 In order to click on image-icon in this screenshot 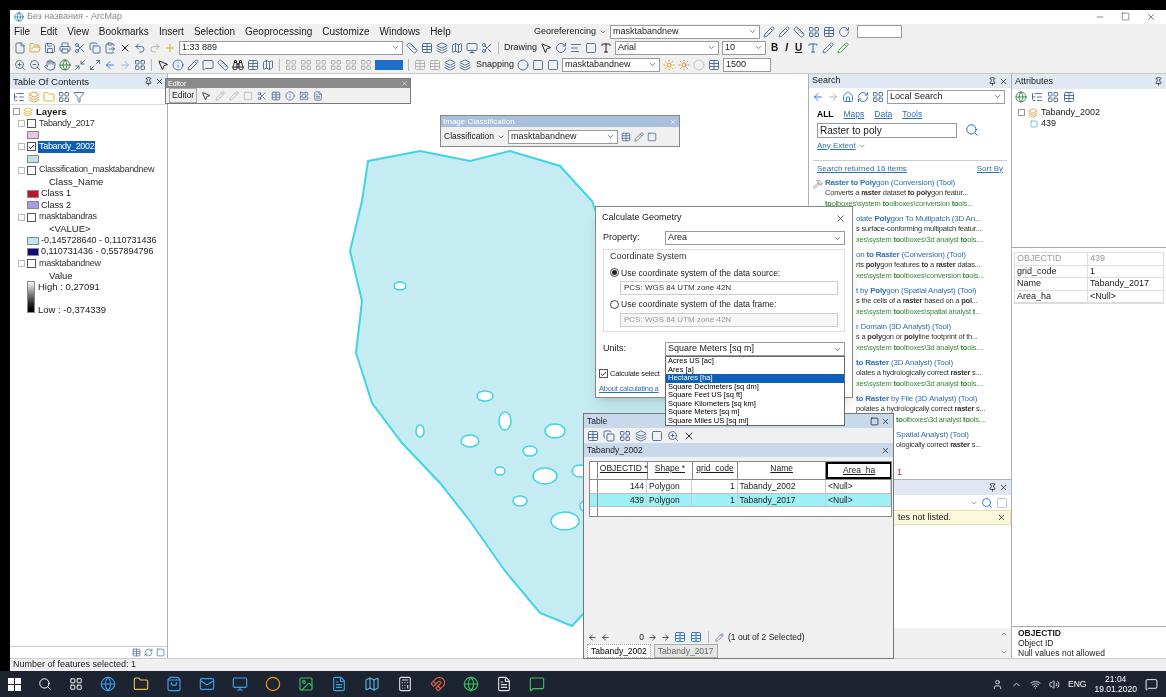, I will do `click(306, 684)`.